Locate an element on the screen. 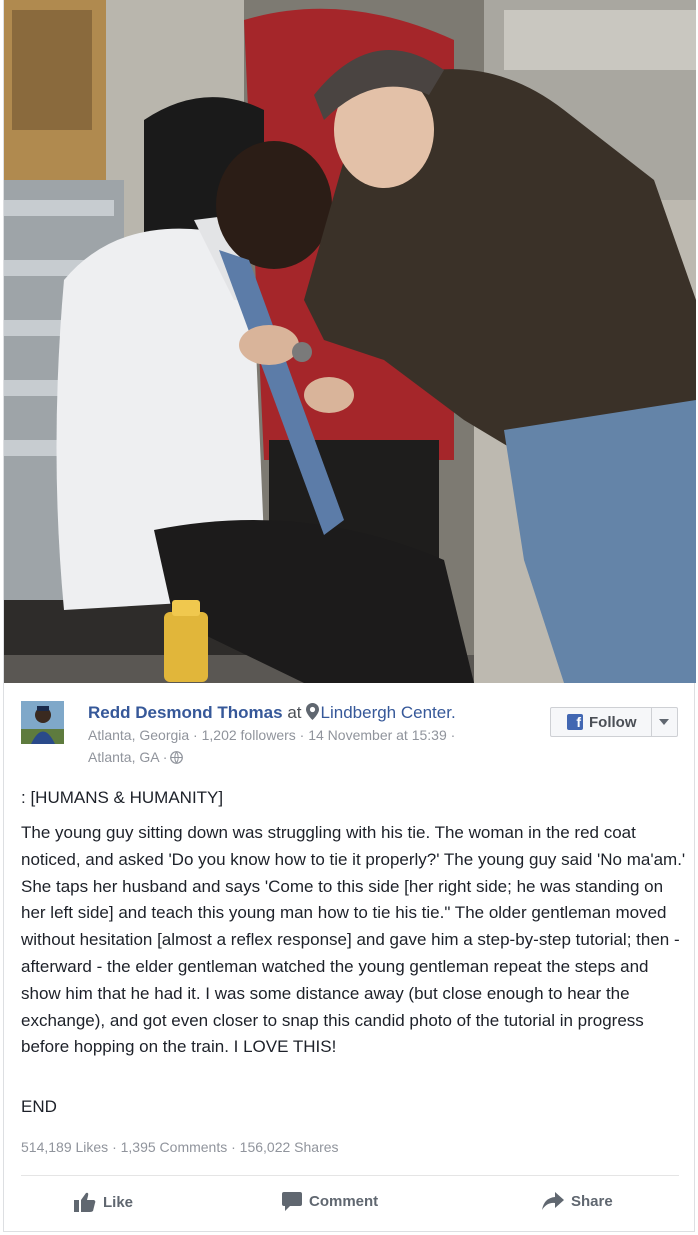 The width and height of the screenshot is (698, 1235). comment-icon is located at coordinates (292, 1201).